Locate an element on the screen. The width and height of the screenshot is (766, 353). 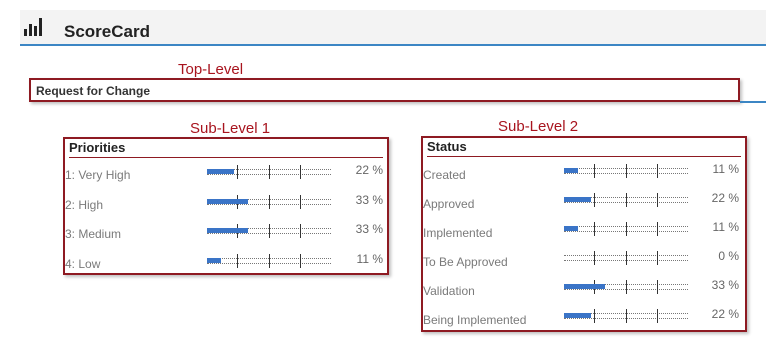
status-row-label: Implemented is located at coordinates (458, 233).